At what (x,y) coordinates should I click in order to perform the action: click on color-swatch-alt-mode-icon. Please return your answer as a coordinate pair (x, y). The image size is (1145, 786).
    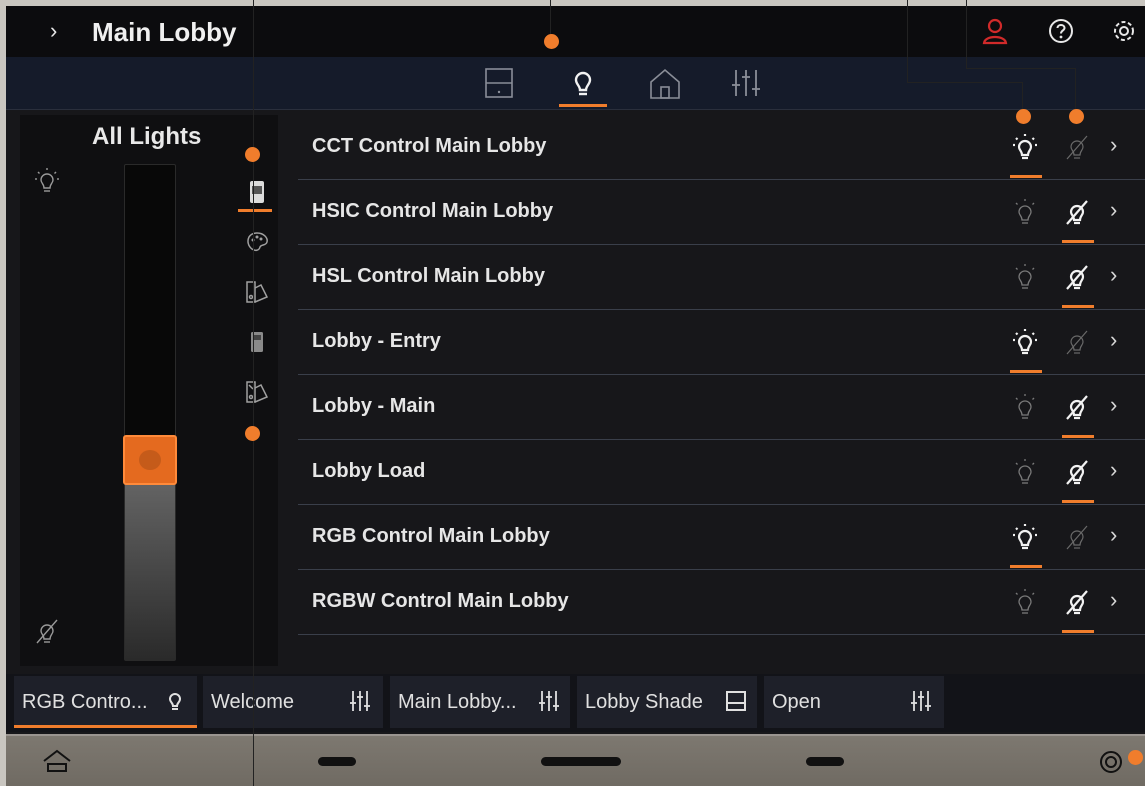
    Looking at the image, I should click on (257, 392).